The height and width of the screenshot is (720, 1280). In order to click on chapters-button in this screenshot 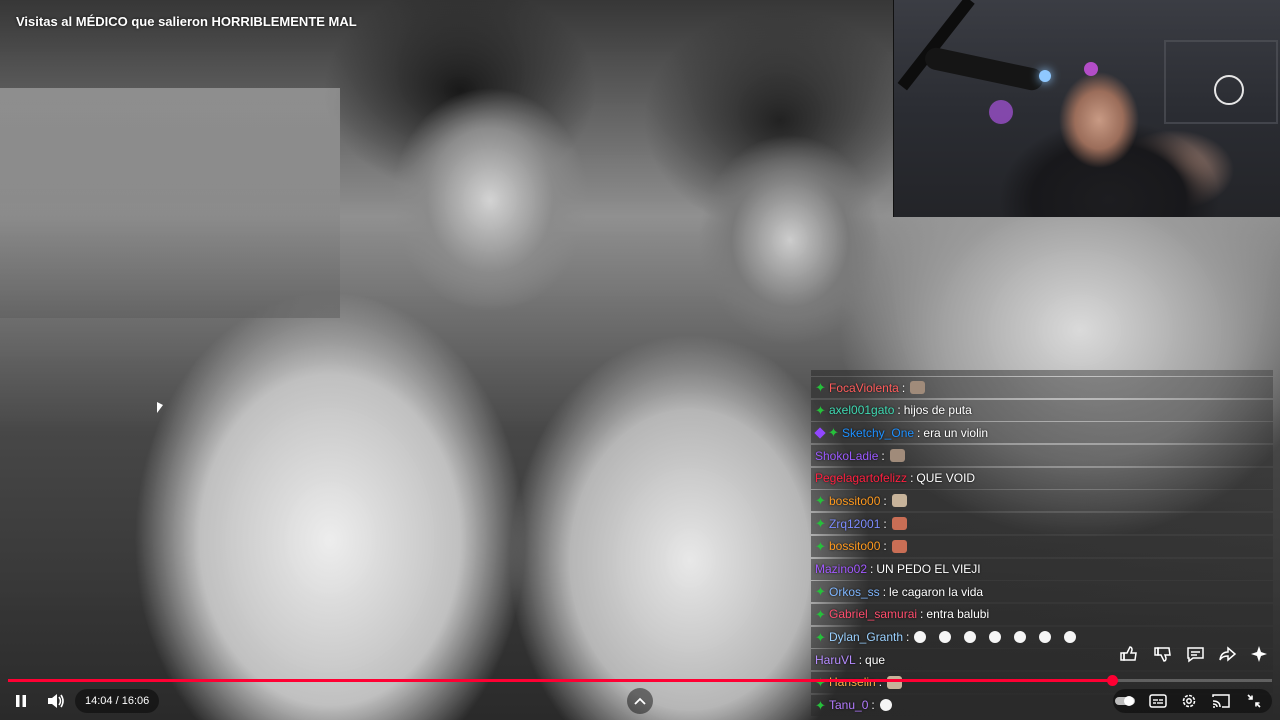, I will do `click(640, 701)`.